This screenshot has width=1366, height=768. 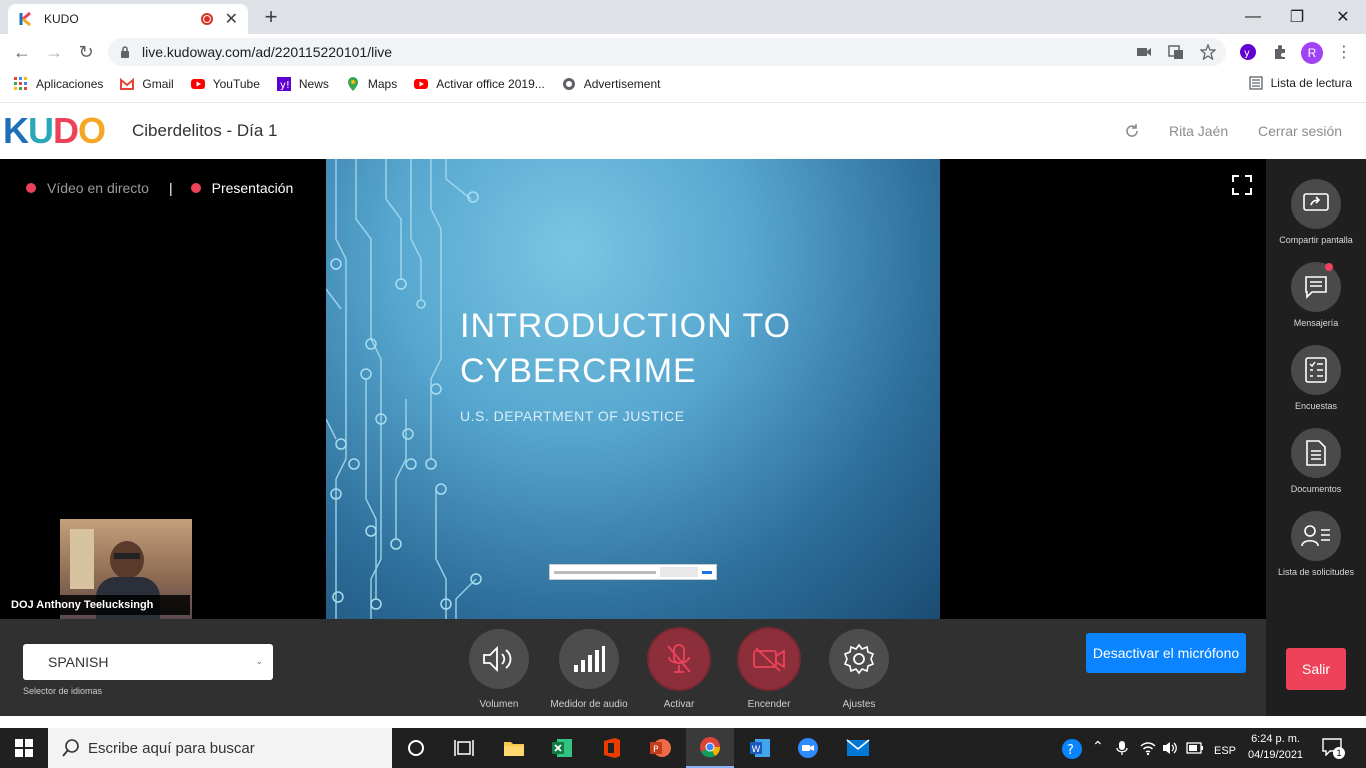 I want to click on bookmark-gmail: Gmail, so click(x=147, y=84).